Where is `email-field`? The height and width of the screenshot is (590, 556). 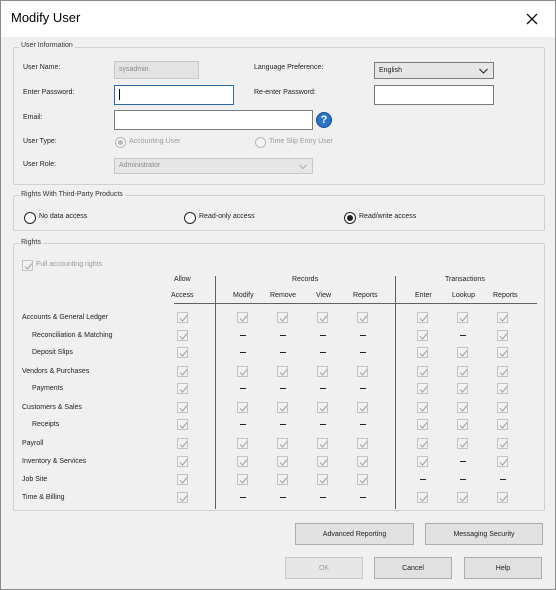 email-field is located at coordinates (213, 120).